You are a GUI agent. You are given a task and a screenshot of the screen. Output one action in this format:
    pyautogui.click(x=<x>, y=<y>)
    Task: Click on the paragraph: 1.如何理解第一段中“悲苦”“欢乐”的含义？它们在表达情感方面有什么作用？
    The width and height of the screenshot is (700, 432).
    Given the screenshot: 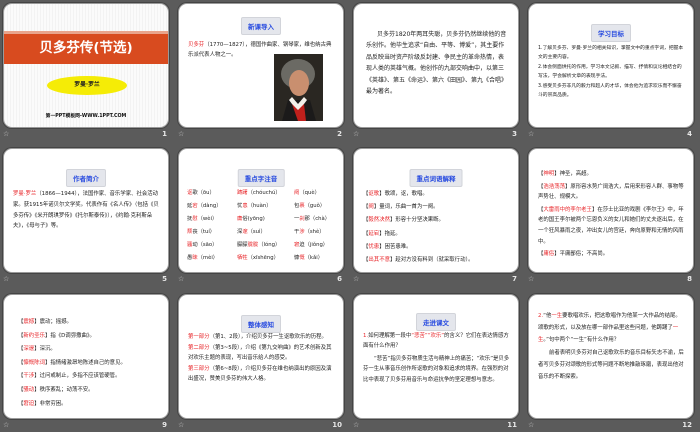 What is the action you would take?
    pyautogui.click(x=436, y=341)
    